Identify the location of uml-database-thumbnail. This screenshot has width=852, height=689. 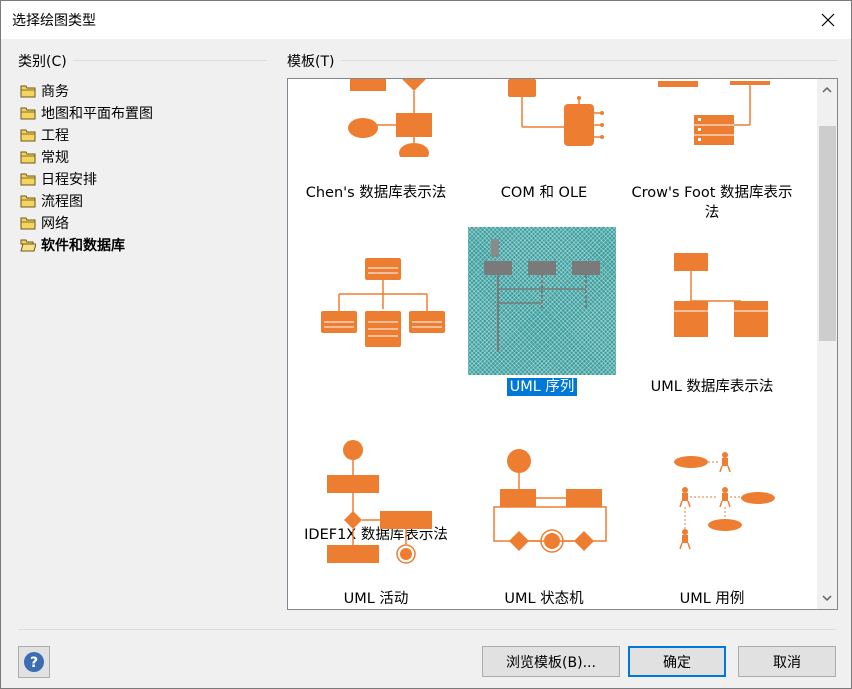
(721, 295).